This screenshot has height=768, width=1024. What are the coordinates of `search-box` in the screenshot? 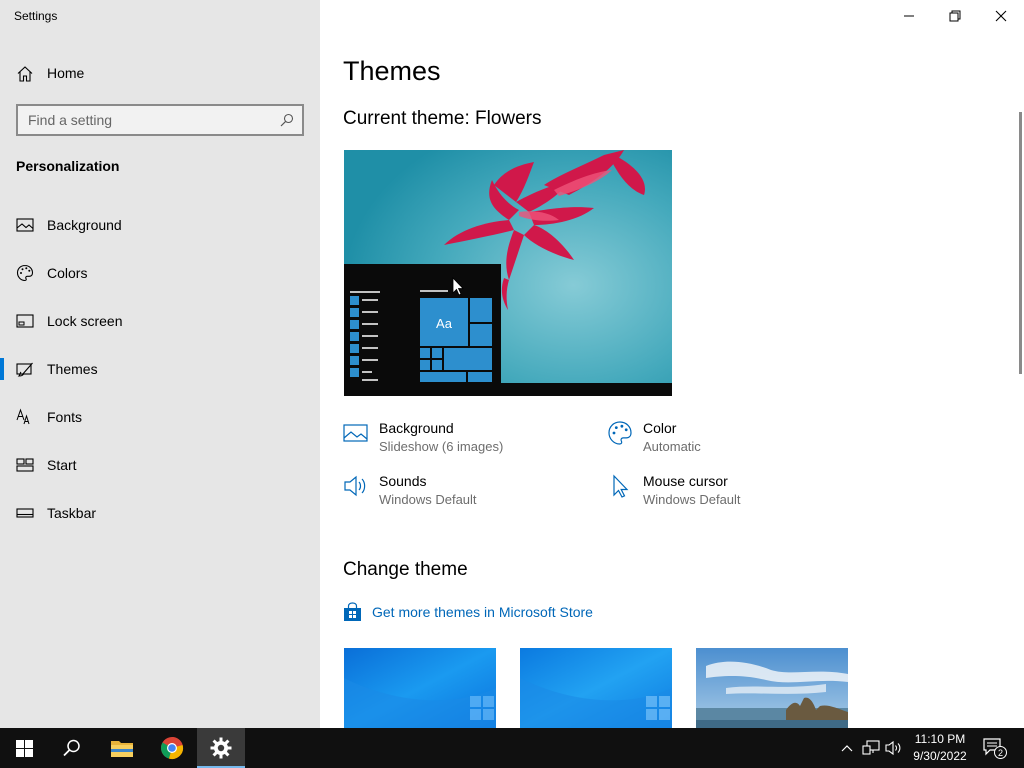 It's located at (160, 120).